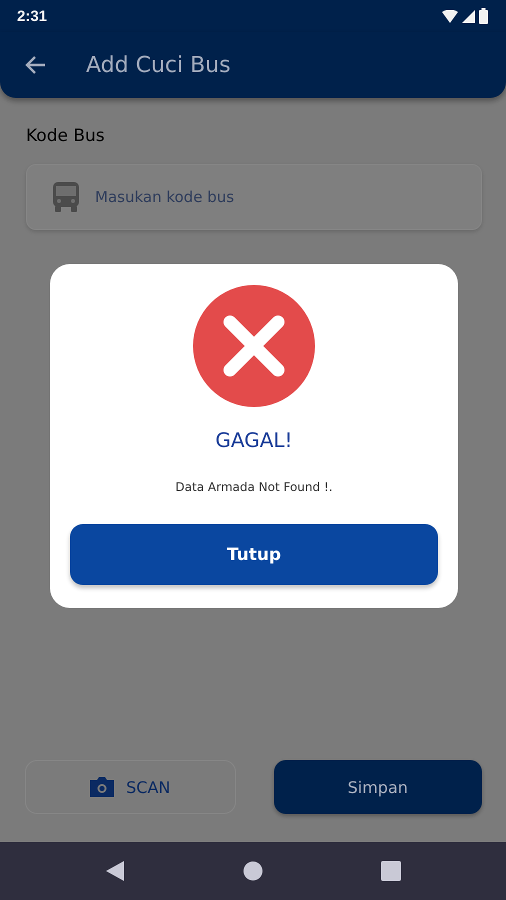 Image resolution: width=506 pixels, height=900 pixels. What do you see at coordinates (483, 16) in the screenshot?
I see `battery-icon` at bounding box center [483, 16].